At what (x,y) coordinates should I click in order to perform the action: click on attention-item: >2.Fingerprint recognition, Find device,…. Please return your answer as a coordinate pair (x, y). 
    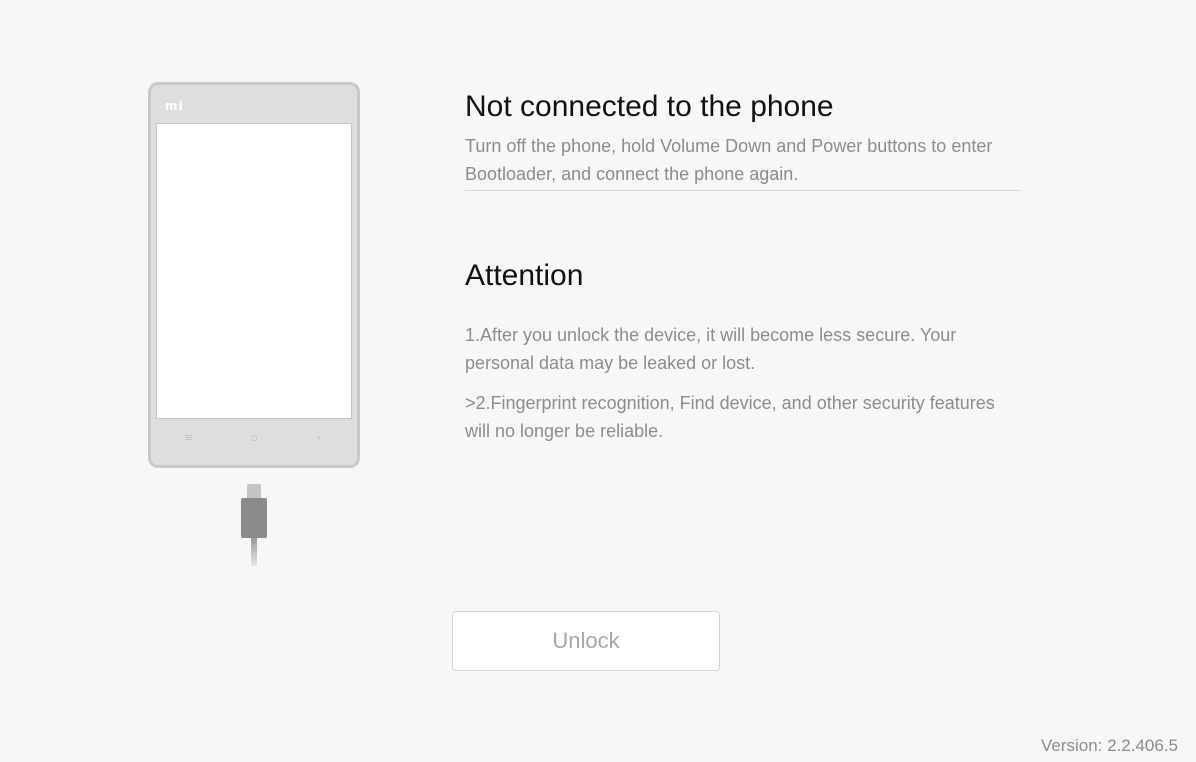
    Looking at the image, I should click on (730, 417).